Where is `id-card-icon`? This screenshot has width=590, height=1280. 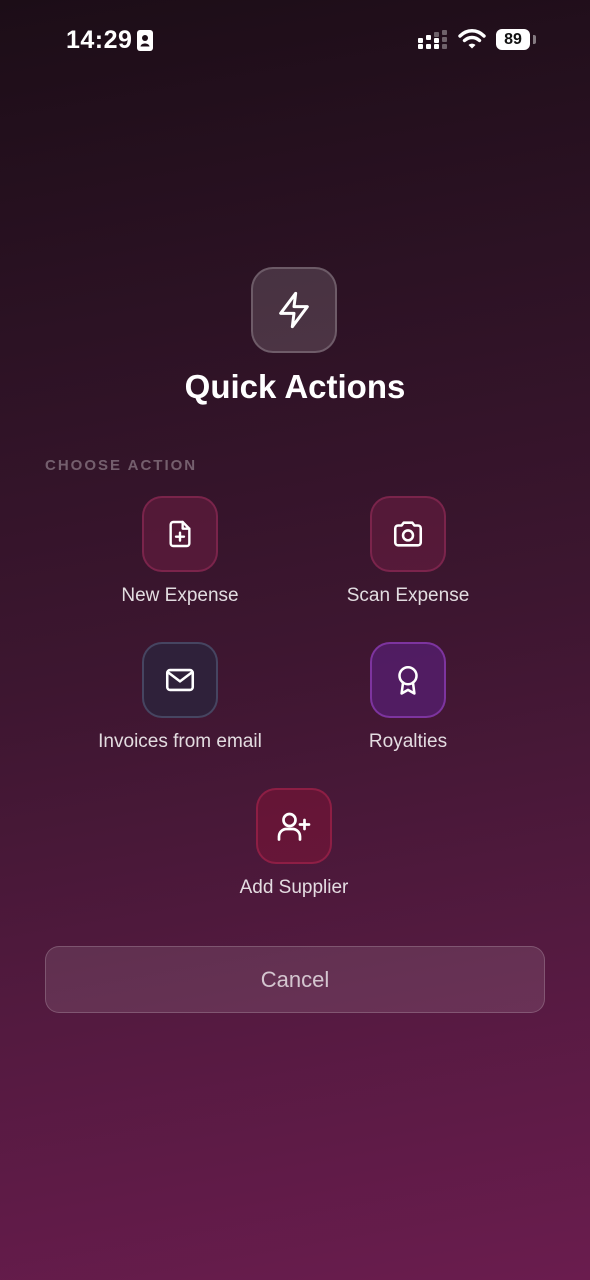
id-card-icon is located at coordinates (145, 40).